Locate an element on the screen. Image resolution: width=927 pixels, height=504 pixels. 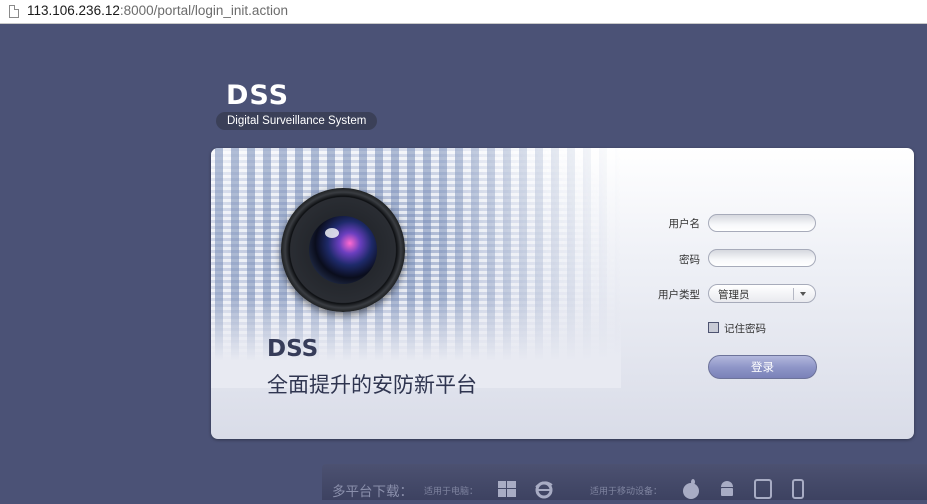
password-label: 密码 is located at coordinates (689, 260).